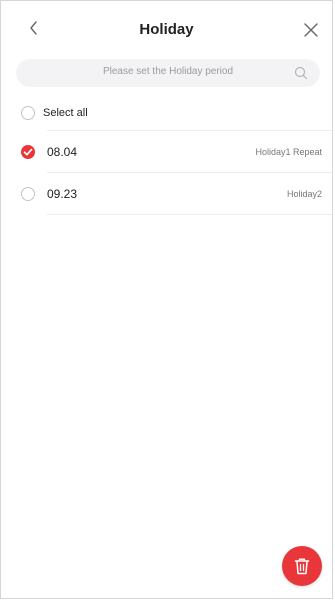 This screenshot has height=601, width=335. What do you see at coordinates (166, 29) in the screenshot?
I see `page-title: Holiday` at bounding box center [166, 29].